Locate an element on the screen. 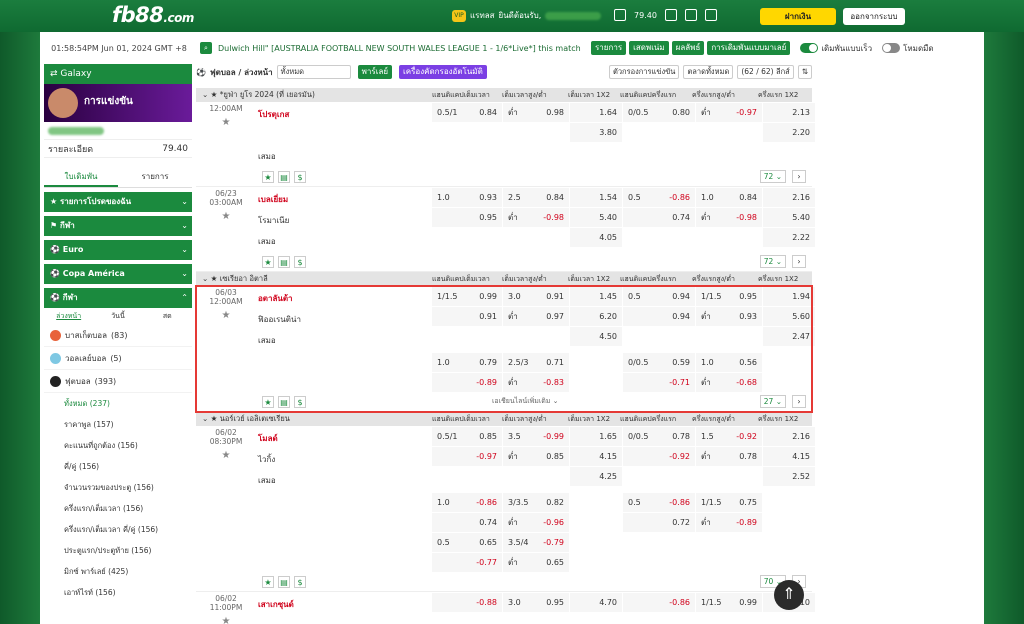 This screenshot has width=1024, height=624. odds-cell: ต่ำ 0.65 is located at coordinates (536, 562).